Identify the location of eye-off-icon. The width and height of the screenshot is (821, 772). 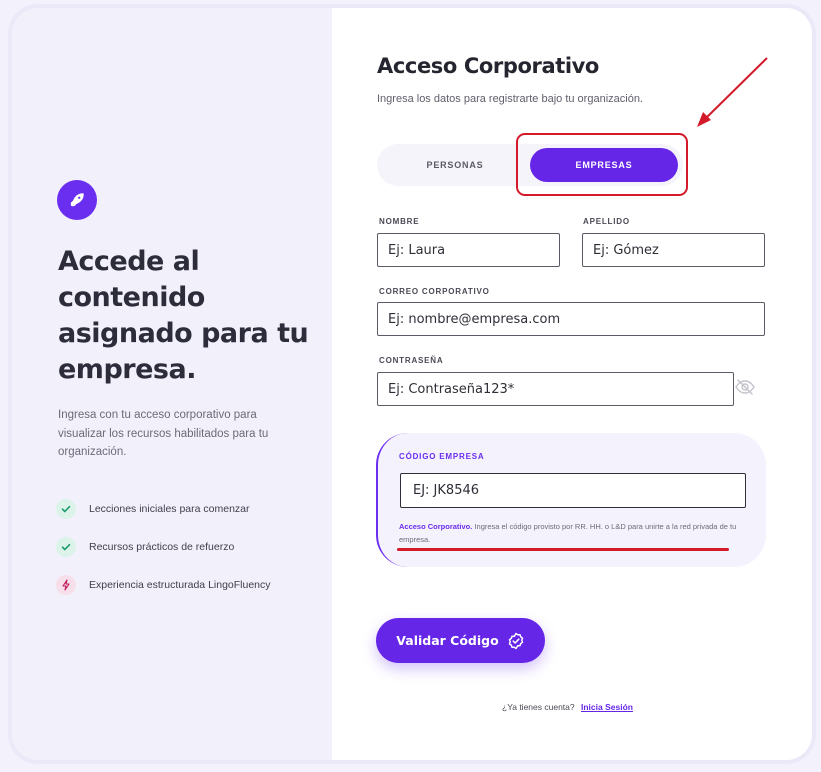
(745, 387).